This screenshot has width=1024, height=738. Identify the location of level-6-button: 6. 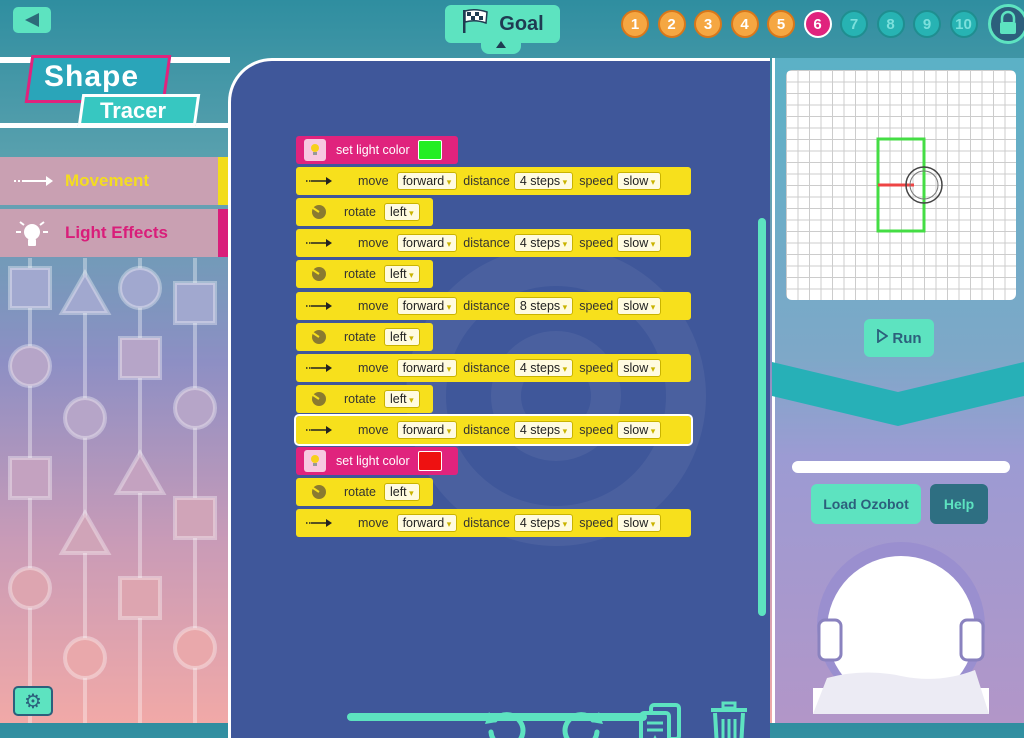
(817, 24).